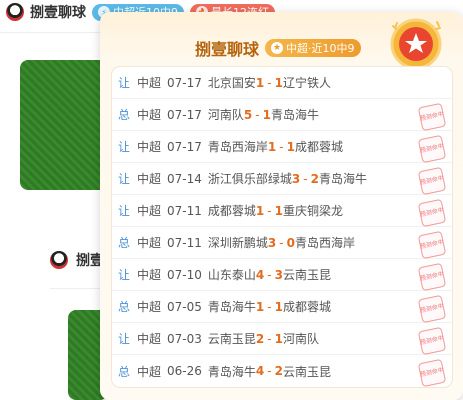  What do you see at coordinates (312, 211) in the screenshot?
I see `away-team: 重庆铜梁龙` at bounding box center [312, 211].